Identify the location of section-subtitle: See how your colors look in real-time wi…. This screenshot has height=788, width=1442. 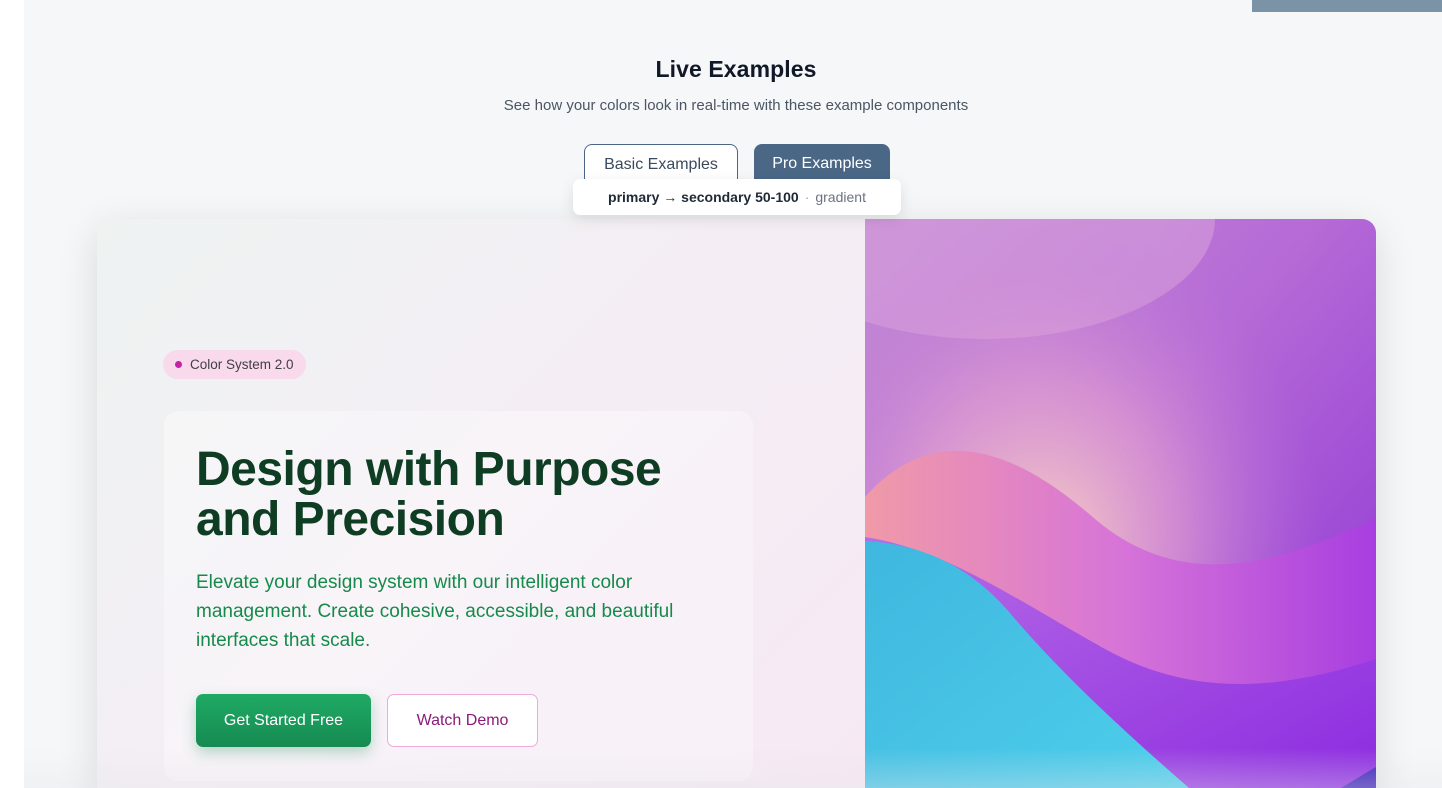
(736, 105).